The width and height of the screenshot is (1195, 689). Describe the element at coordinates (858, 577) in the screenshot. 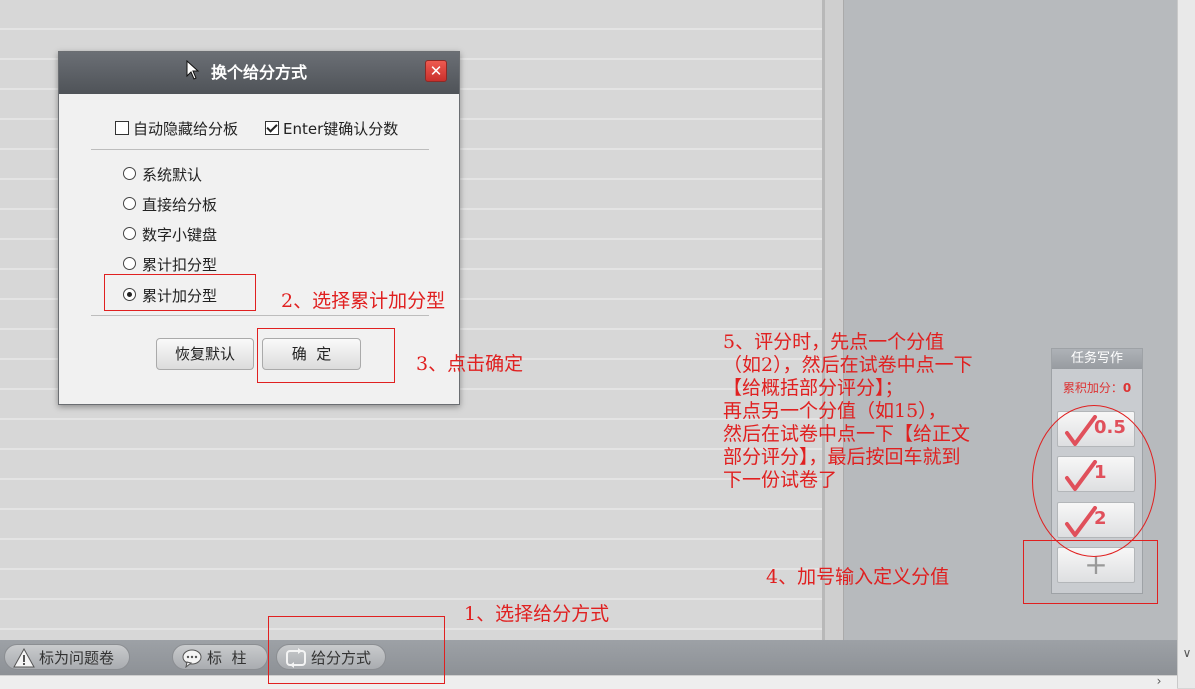

I see `annotation-step-4: 4、加号输入定义分值` at that location.